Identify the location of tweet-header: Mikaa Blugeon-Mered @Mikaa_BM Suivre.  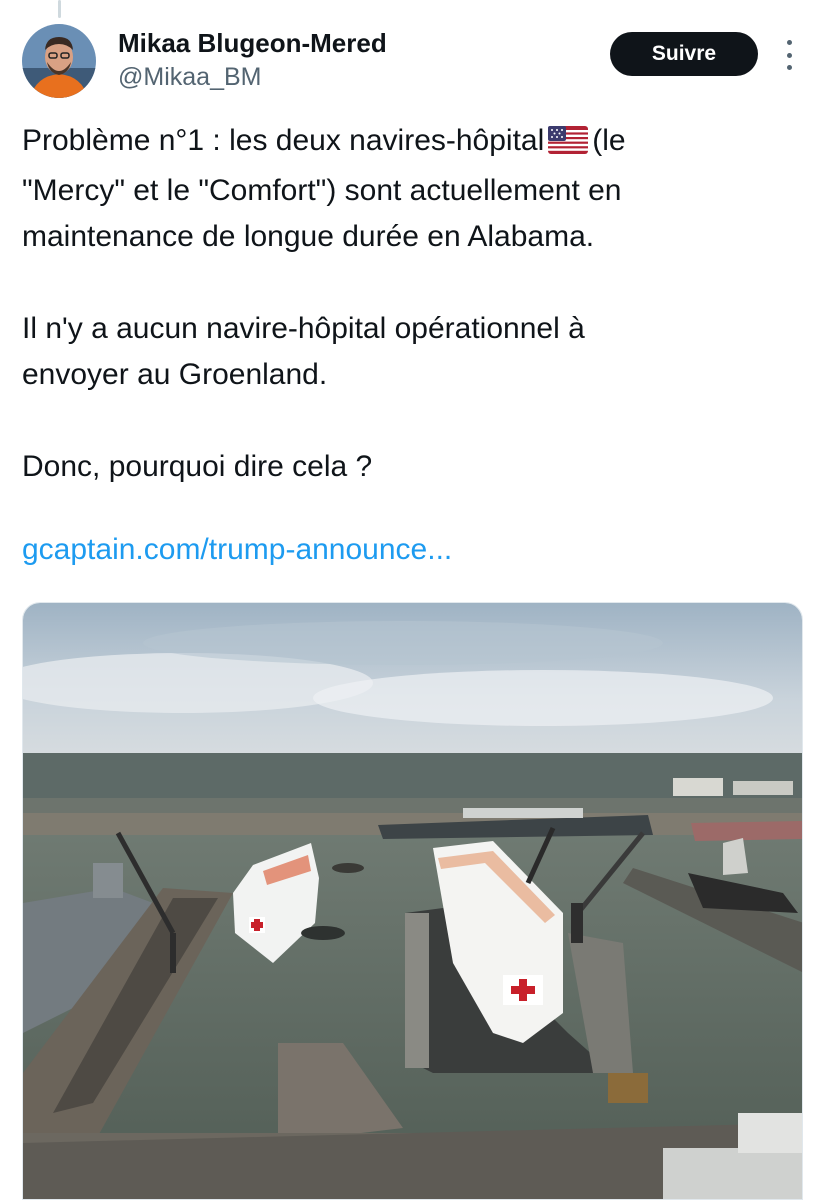
(412, 62).